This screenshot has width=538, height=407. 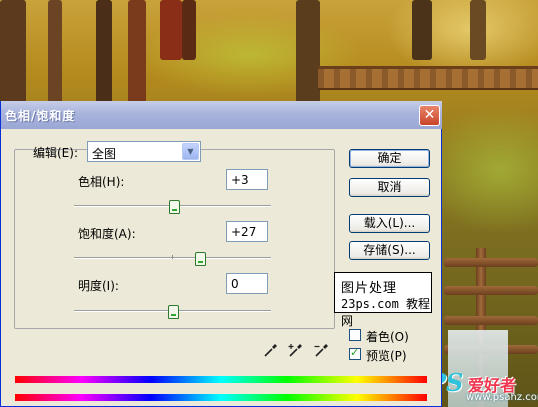 What do you see at coordinates (355, 353) in the screenshot?
I see `preview-checkbox` at bounding box center [355, 353].